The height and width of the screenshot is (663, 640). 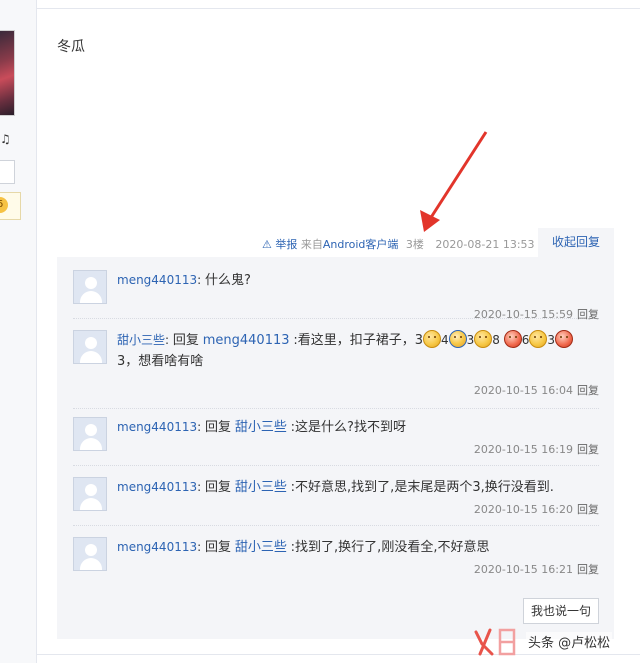 I want to click on shocked-face-emoji-icon, so click(x=432, y=339).